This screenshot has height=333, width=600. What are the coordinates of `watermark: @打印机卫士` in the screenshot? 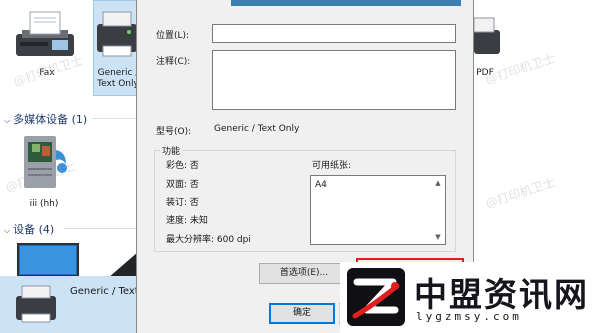 It's located at (520, 193).